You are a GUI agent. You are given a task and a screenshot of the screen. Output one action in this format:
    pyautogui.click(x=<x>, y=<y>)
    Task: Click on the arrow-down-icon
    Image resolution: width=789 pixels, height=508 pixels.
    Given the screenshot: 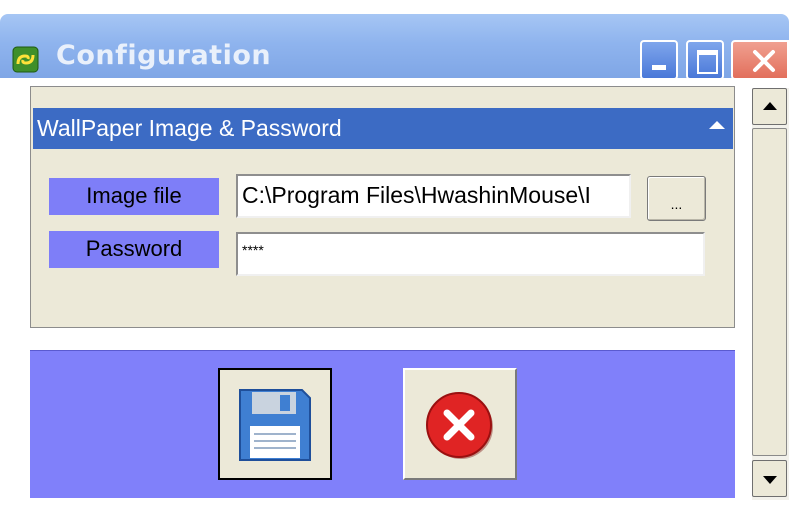 What is the action you would take?
    pyautogui.click(x=770, y=480)
    